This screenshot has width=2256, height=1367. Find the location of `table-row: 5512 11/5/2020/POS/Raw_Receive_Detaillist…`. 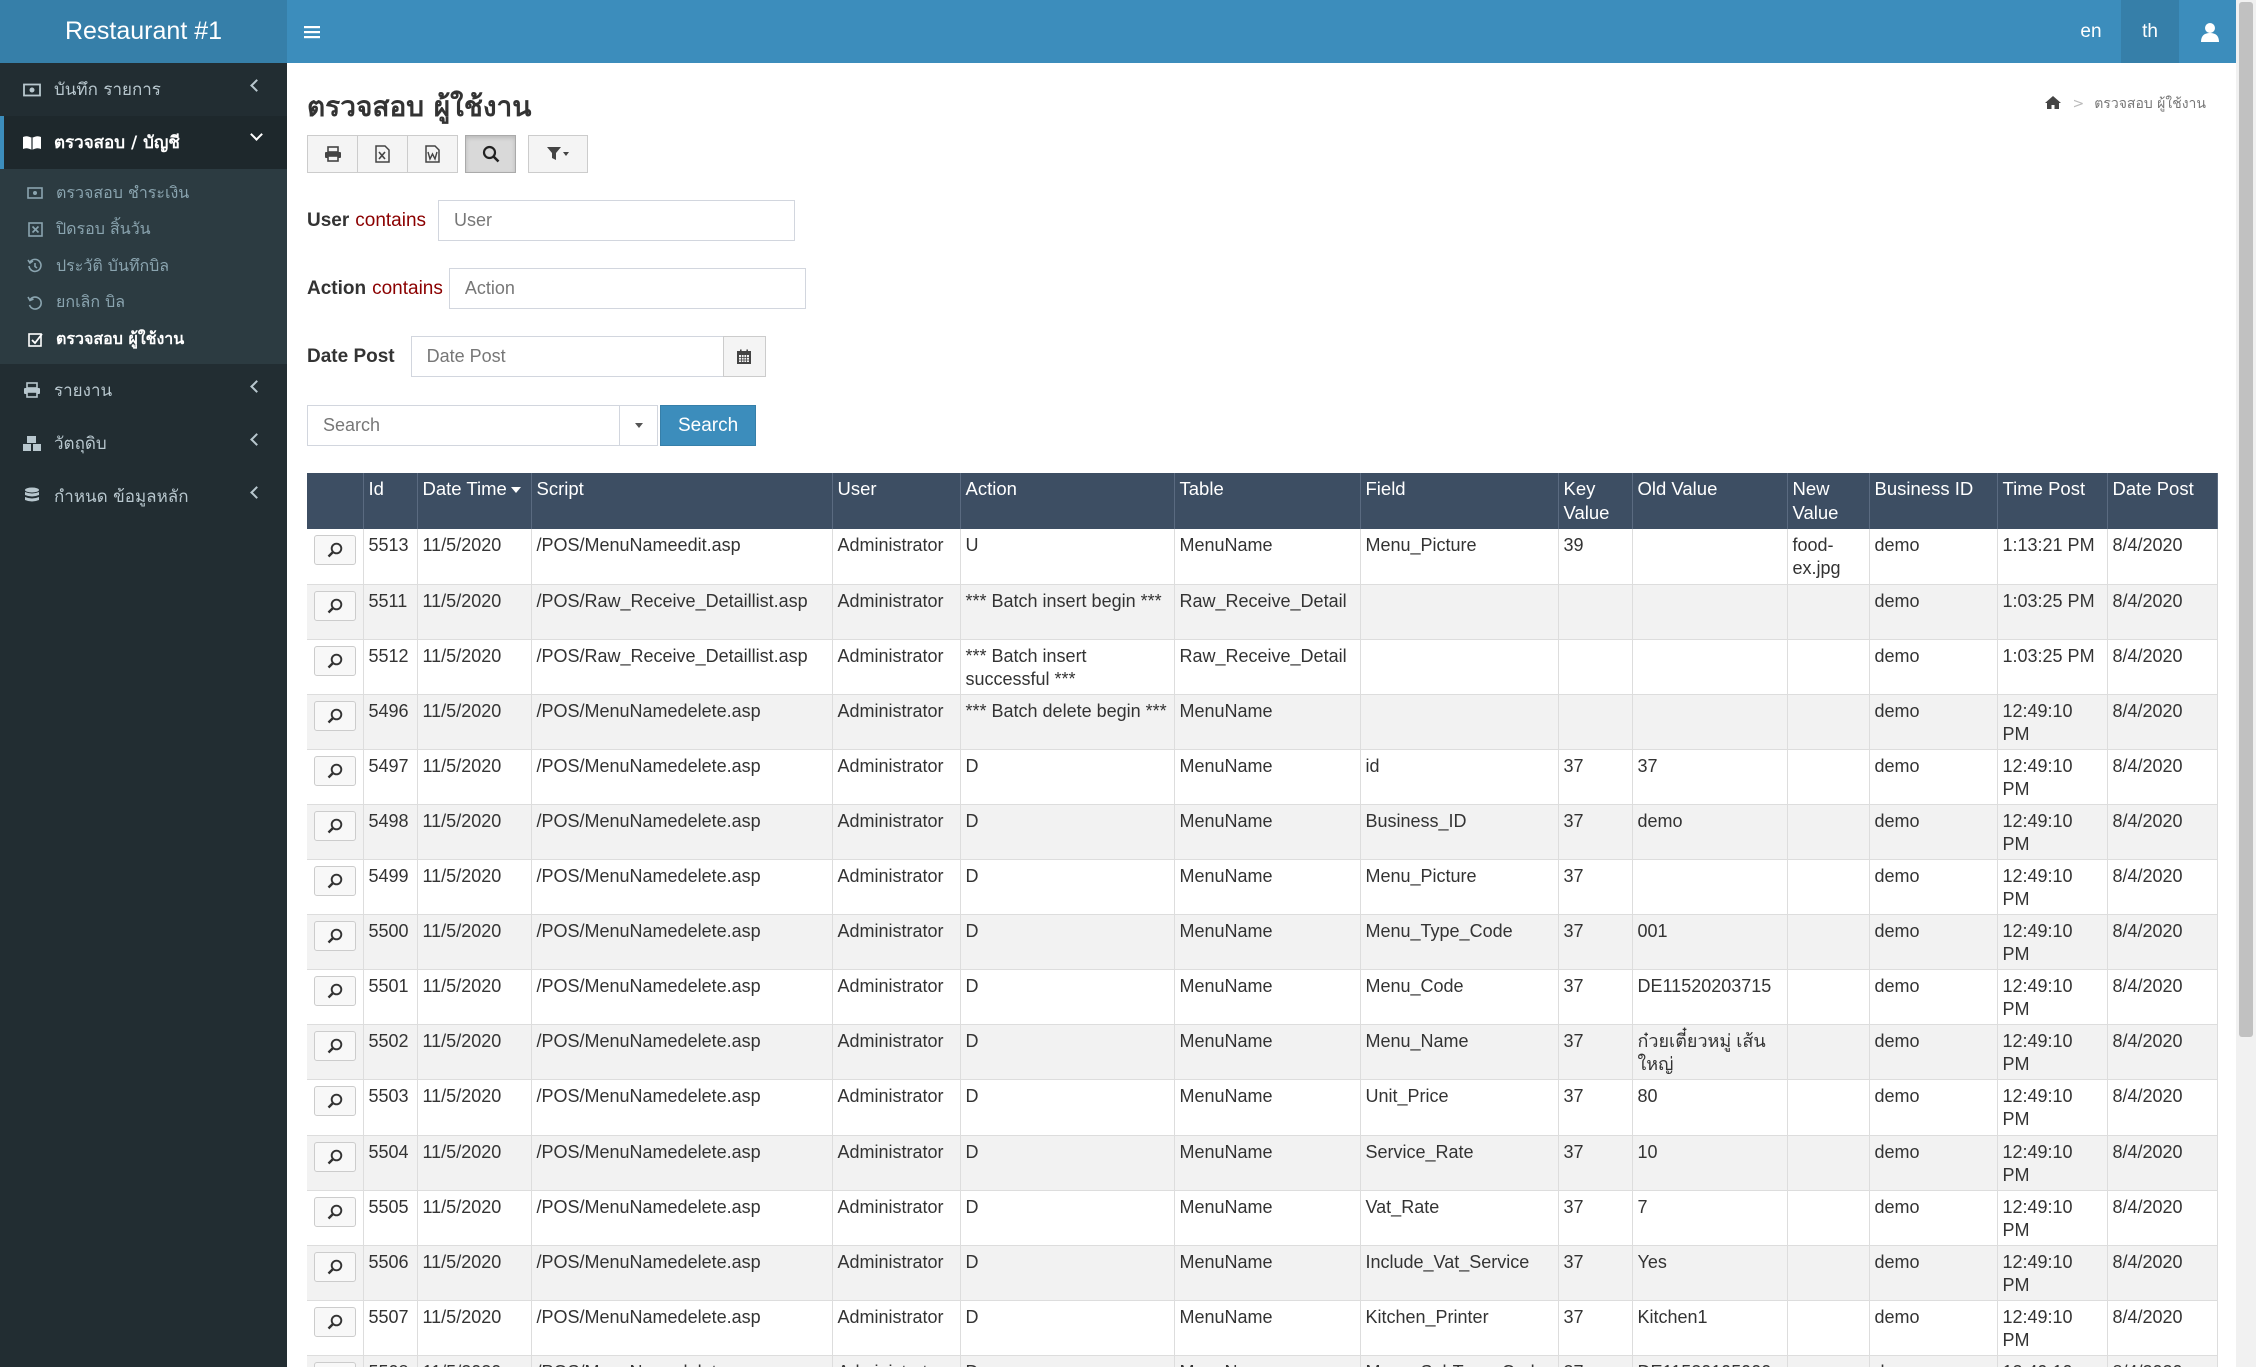

table-row: 5512 11/5/2020/POS/Raw_Receive_Detaillist… is located at coordinates (1262, 667).